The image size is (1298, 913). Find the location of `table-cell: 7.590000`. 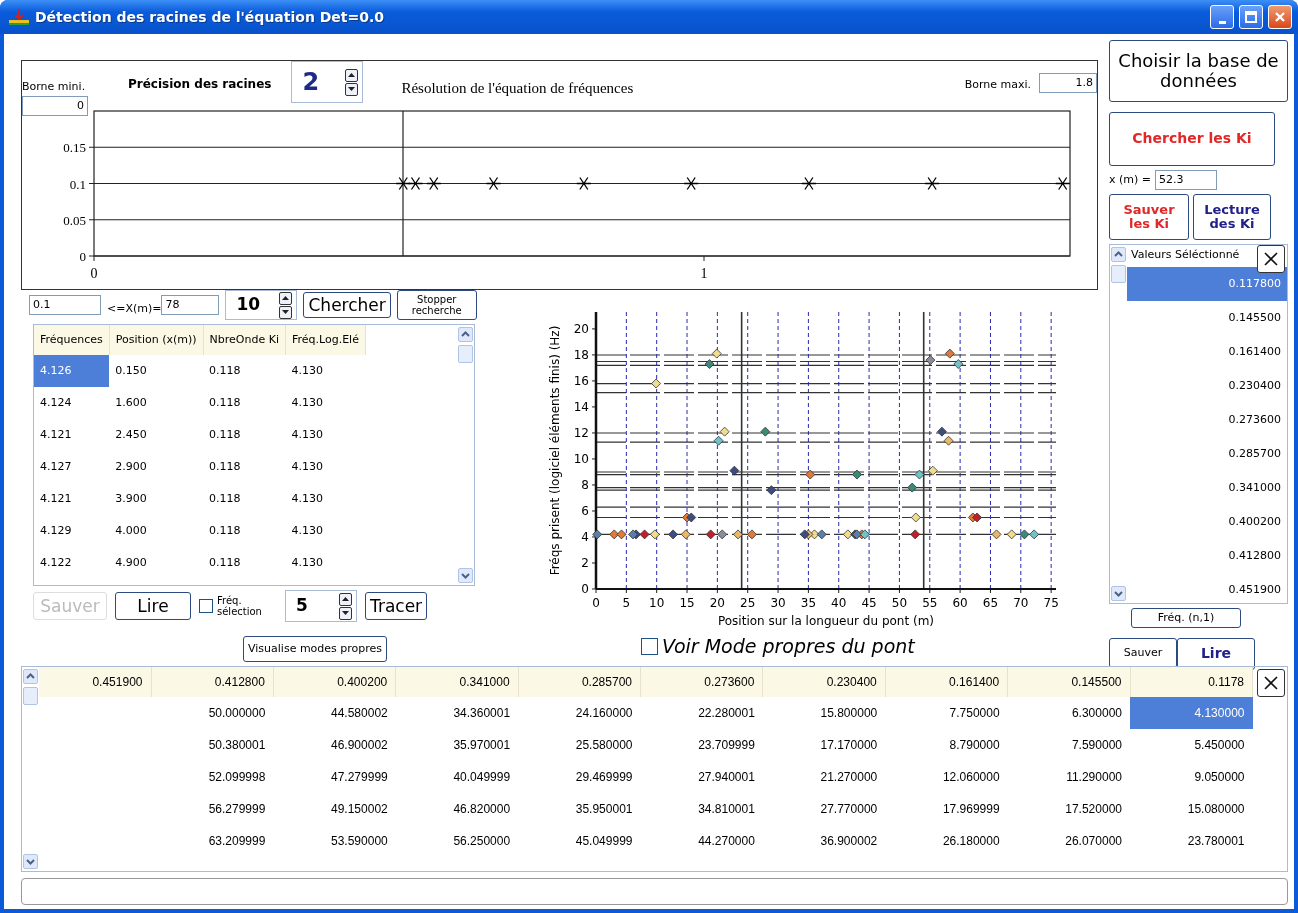

table-cell: 7.590000 is located at coordinates (1068, 745).